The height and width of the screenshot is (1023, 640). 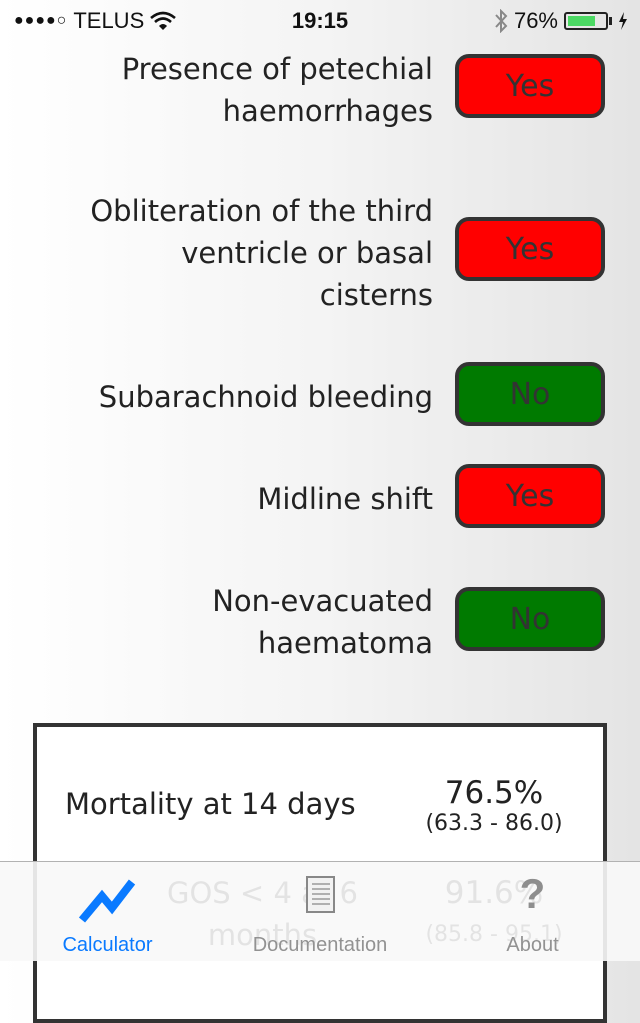 I want to click on midline-shift-toggle: Yes, so click(x=530, y=496).